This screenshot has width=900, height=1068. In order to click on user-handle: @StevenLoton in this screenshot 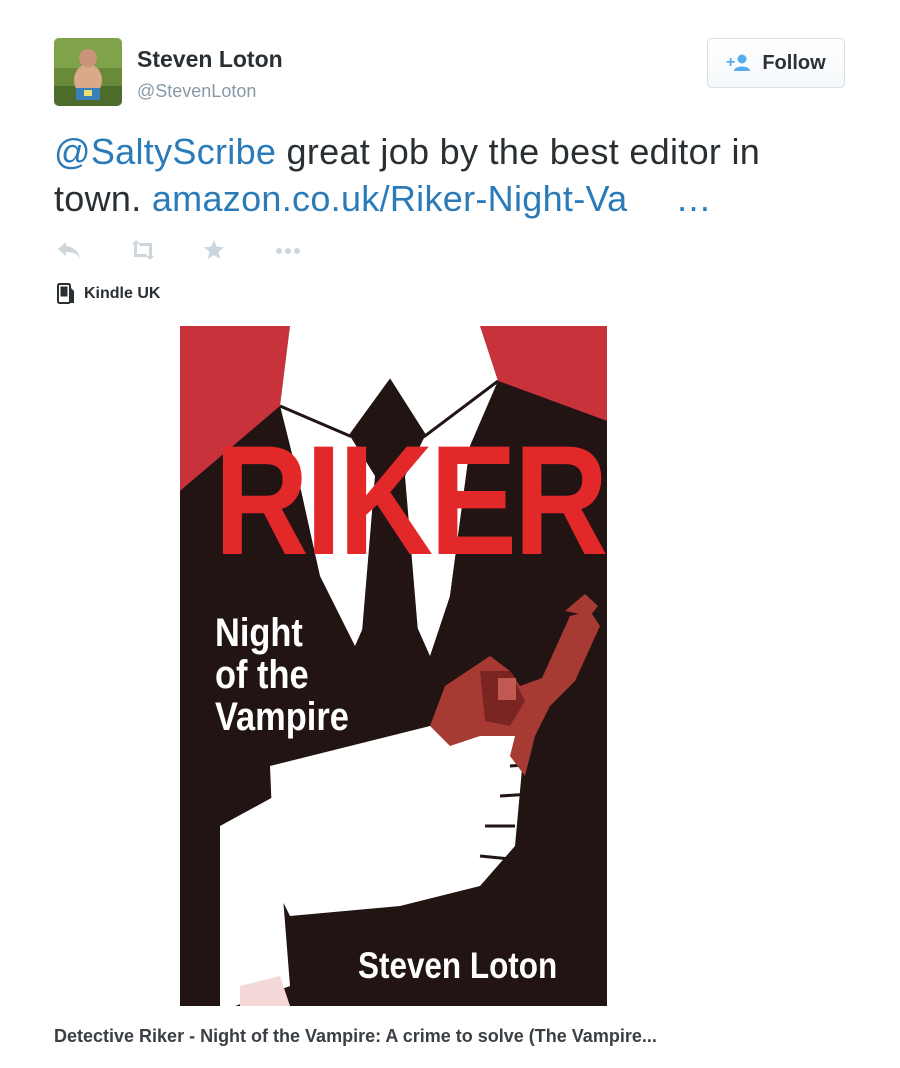, I will do `click(196, 91)`.